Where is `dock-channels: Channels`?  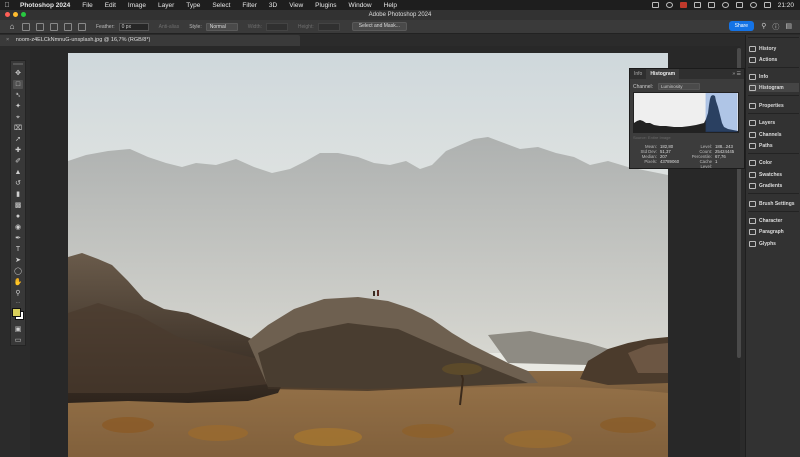 dock-channels: Channels is located at coordinates (774, 134).